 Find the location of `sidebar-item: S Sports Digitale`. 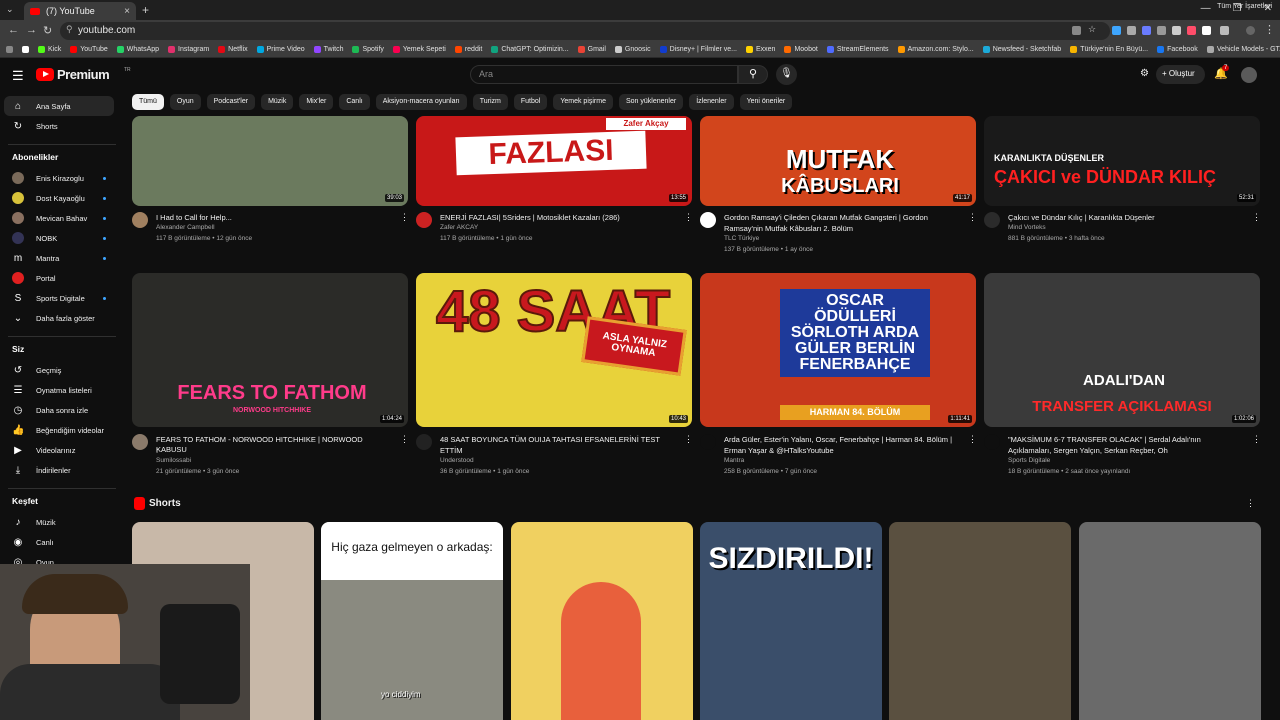

sidebar-item: S Sports Digitale is located at coordinates (59, 298).